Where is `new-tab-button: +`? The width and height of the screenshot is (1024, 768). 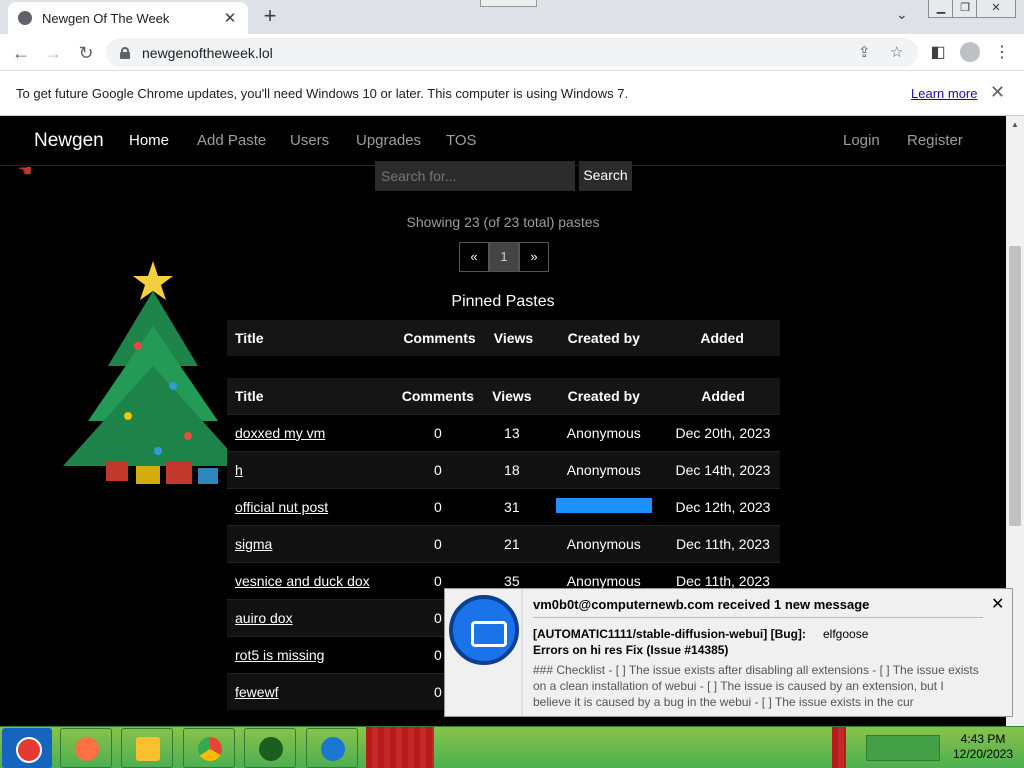
new-tab-button: + is located at coordinates (270, 16).